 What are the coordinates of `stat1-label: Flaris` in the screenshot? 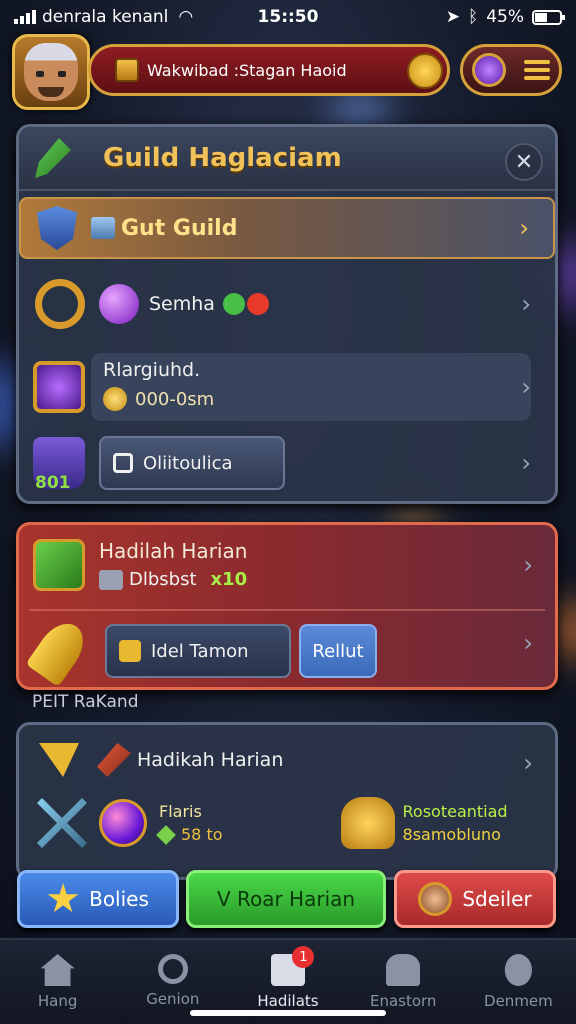 It's located at (180, 811).